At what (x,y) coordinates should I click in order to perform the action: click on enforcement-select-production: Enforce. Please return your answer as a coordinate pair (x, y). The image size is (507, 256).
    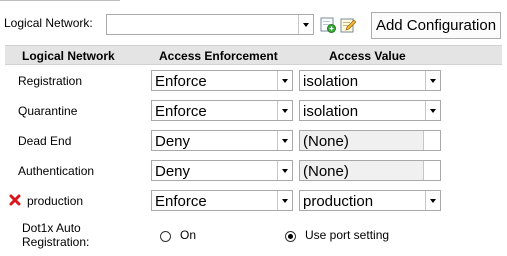
    Looking at the image, I should click on (222, 200).